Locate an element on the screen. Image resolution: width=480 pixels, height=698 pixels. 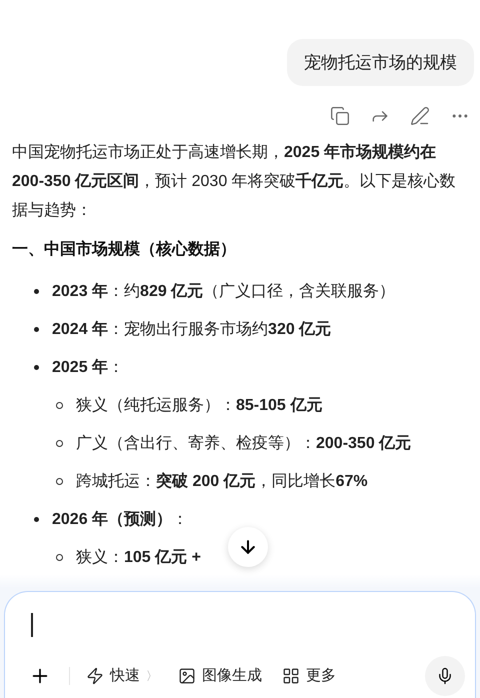
arrow-down-icon is located at coordinates (248, 547).